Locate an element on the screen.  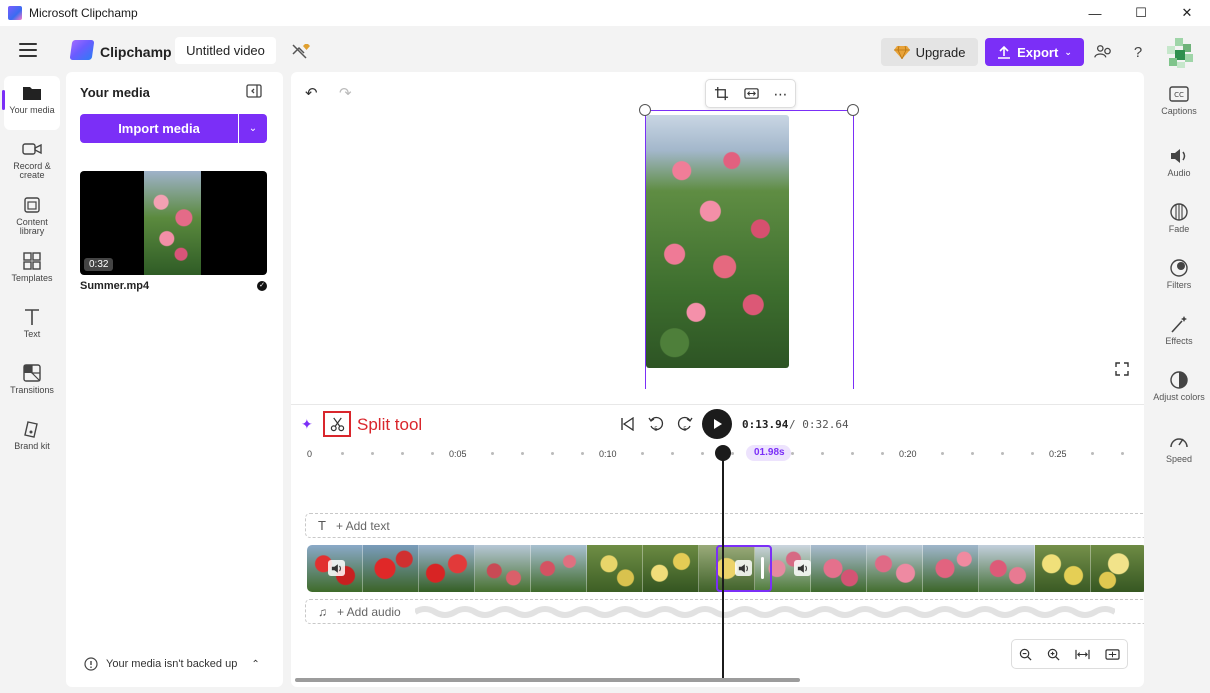
rewind-5-icon: 5 is located at coordinates (656, 424).